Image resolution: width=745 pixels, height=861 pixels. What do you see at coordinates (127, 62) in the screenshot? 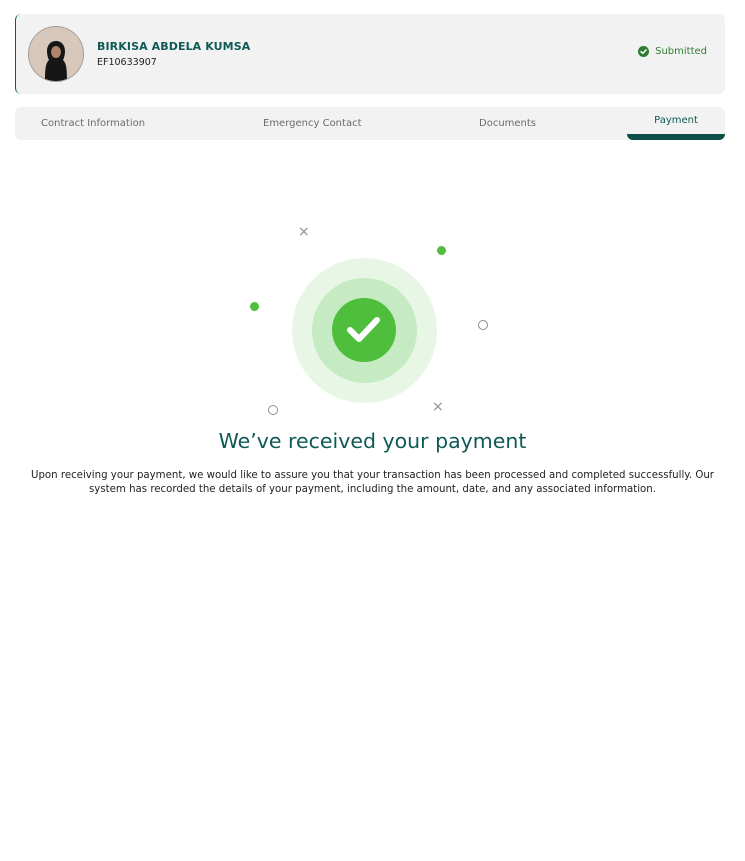
I see `employee-id: EF10633907` at bounding box center [127, 62].